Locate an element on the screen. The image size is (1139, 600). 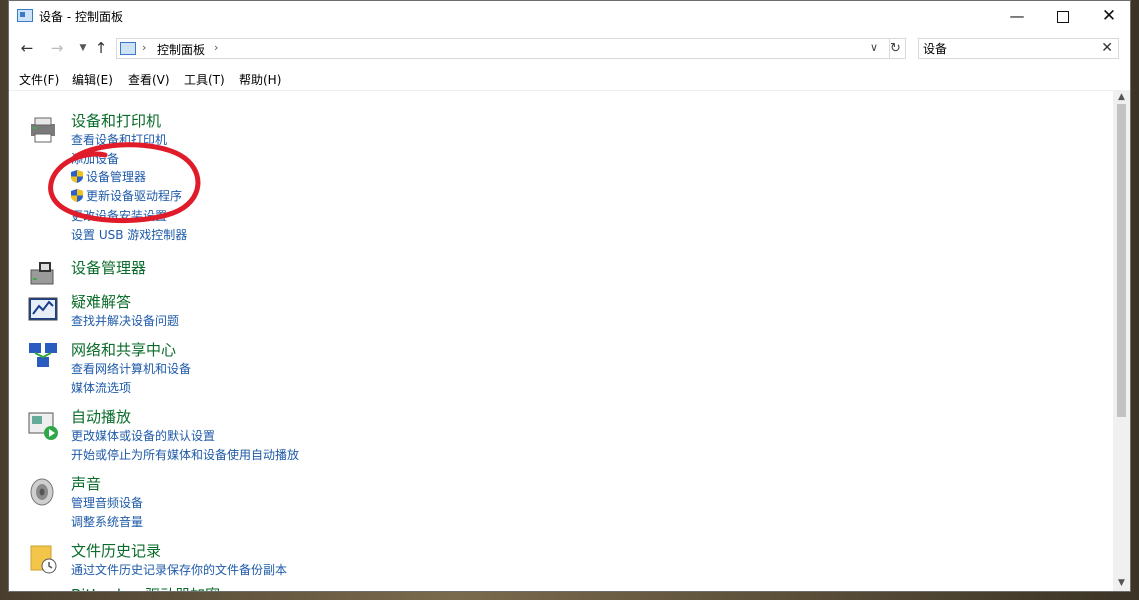
refresh-button: ↻ is located at coordinates (896, 48).